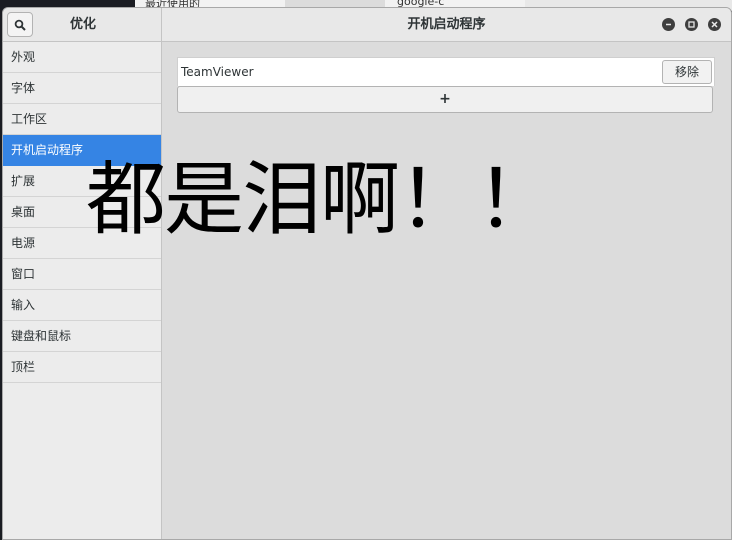 Image resolution: width=732 pixels, height=540 pixels. What do you see at coordinates (321, 199) in the screenshot?
I see `overlay-caption: 都是泪啊！！` at bounding box center [321, 199].